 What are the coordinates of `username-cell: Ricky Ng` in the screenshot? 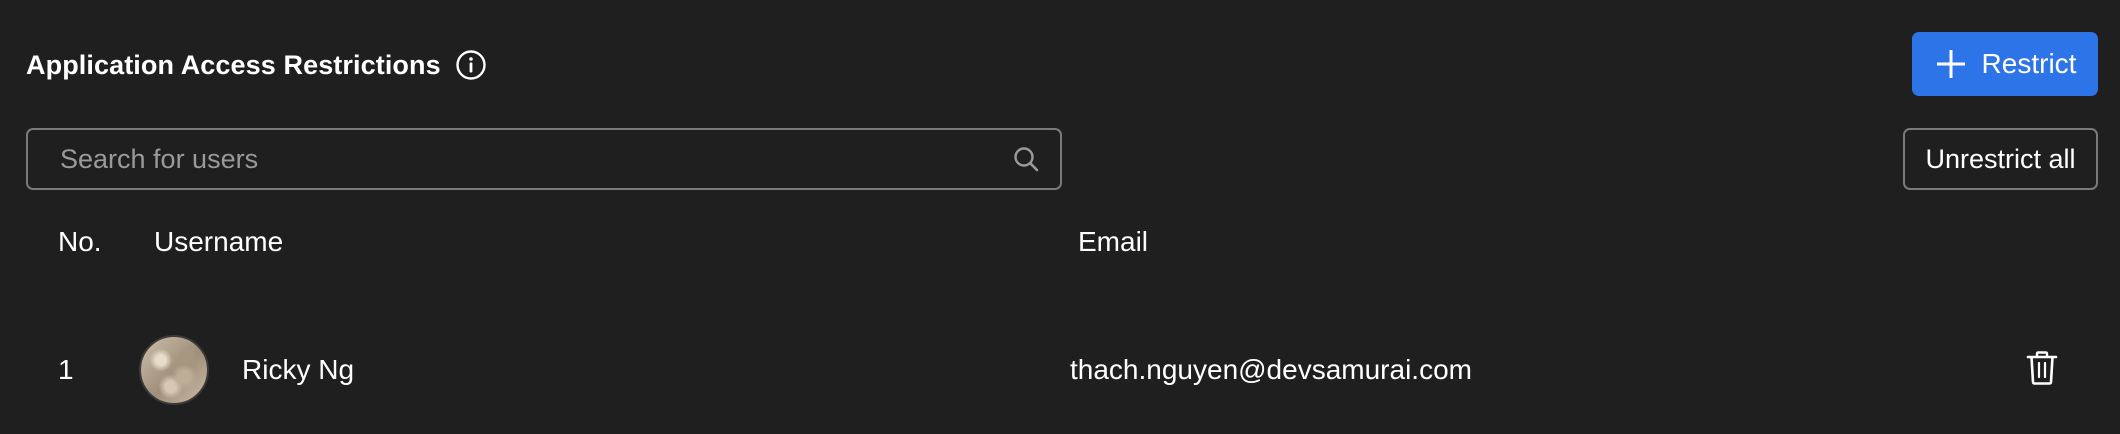 It's located at (298, 369).